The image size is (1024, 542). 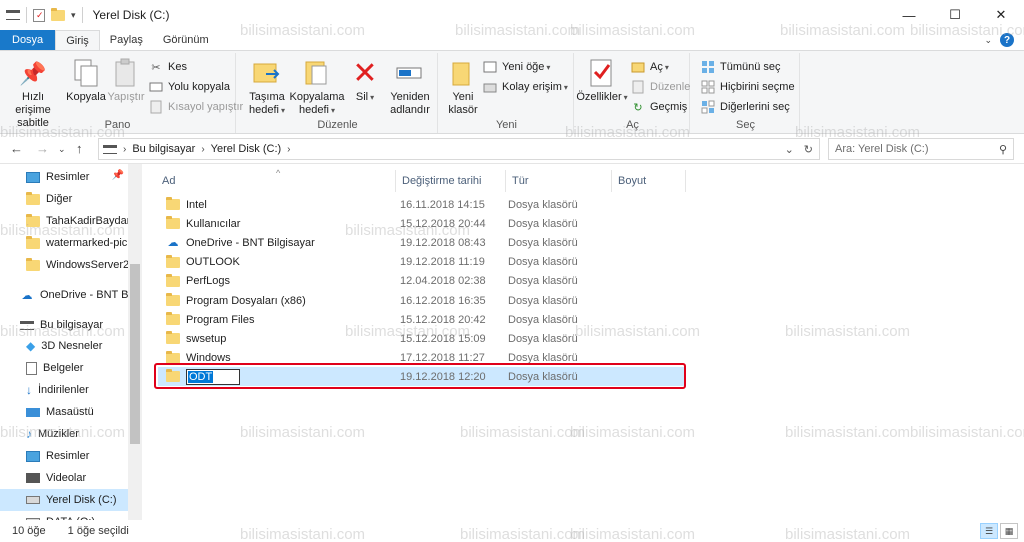 I want to click on drive-icon, so click(x=33, y=500).